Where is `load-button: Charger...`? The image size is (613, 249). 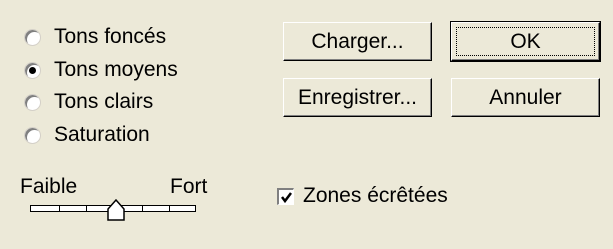
load-button: Charger... is located at coordinates (357, 41).